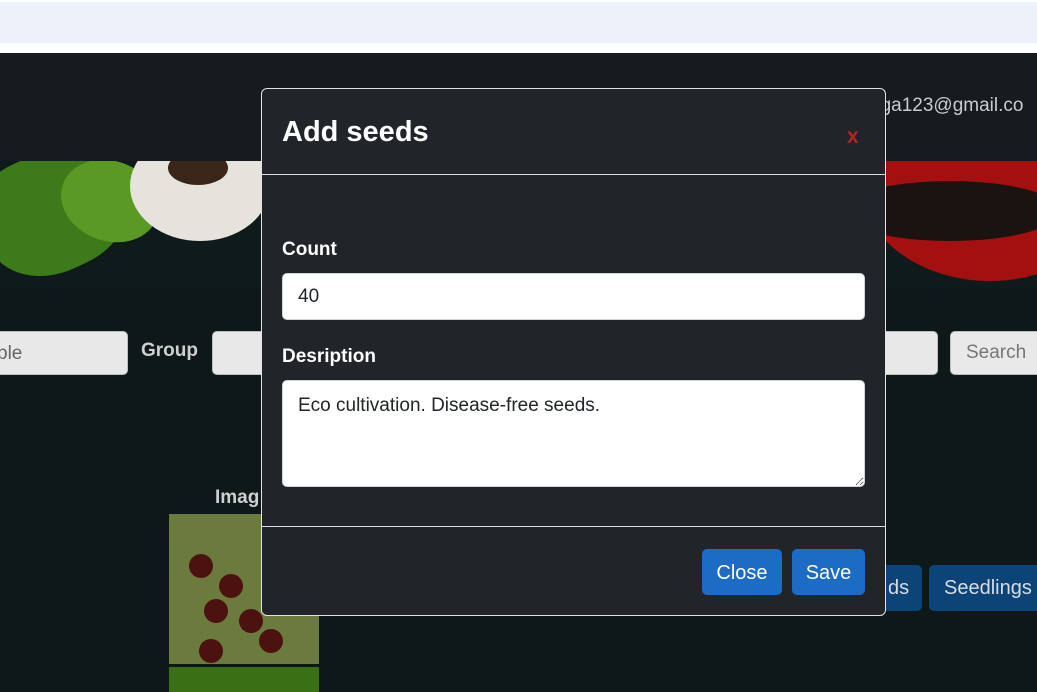 Image resolution: width=1037 pixels, height=692 pixels. What do you see at coordinates (853, 136) in the screenshot?
I see `close-icon: x` at bounding box center [853, 136].